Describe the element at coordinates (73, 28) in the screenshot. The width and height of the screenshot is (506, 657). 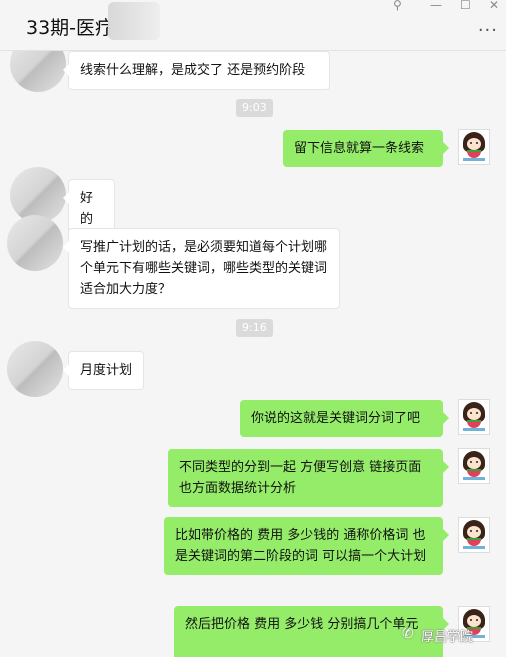
I see `chat-title: 33期-医疗-` at that location.